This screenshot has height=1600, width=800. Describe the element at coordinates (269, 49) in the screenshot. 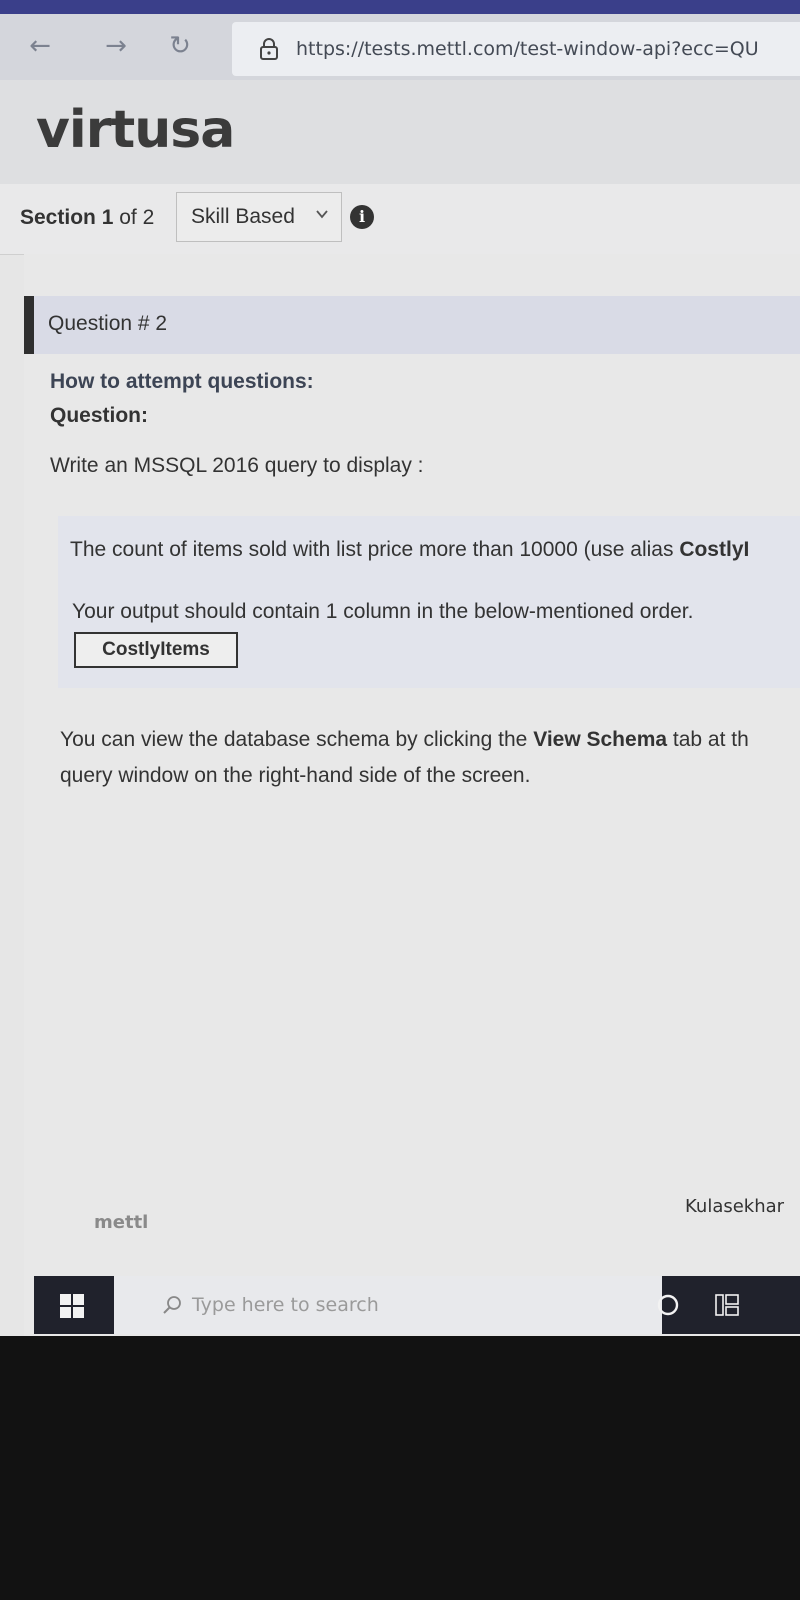

I see `lock-icon` at that location.